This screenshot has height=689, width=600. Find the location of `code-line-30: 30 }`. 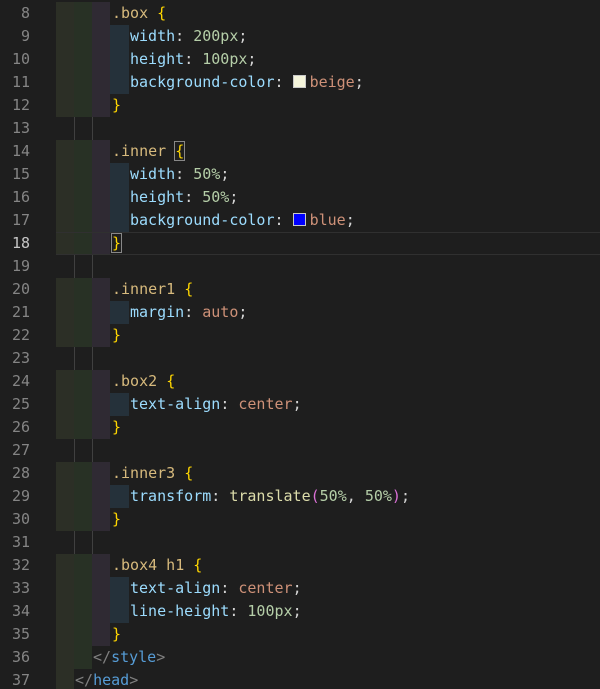

code-line-30: 30 } is located at coordinates (300, 519).